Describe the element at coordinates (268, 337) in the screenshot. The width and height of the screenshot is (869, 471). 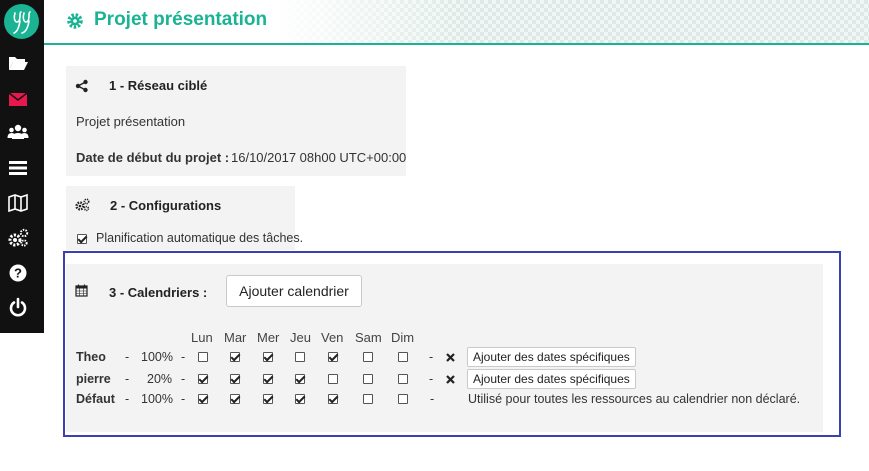
I see `day-header: Mer` at that location.